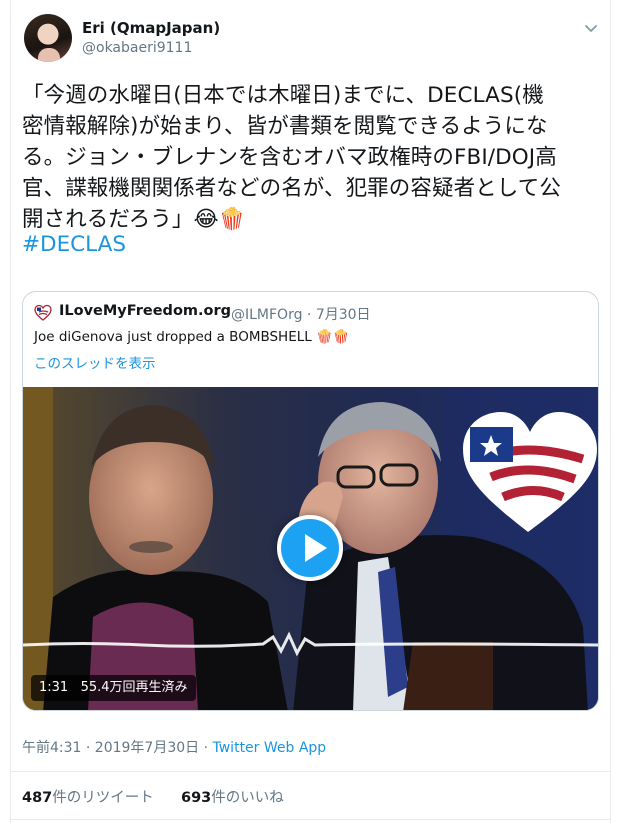 The image size is (624, 823). Describe the element at coordinates (74, 244) in the screenshot. I see `hashtag-link: #DECLAS` at that location.